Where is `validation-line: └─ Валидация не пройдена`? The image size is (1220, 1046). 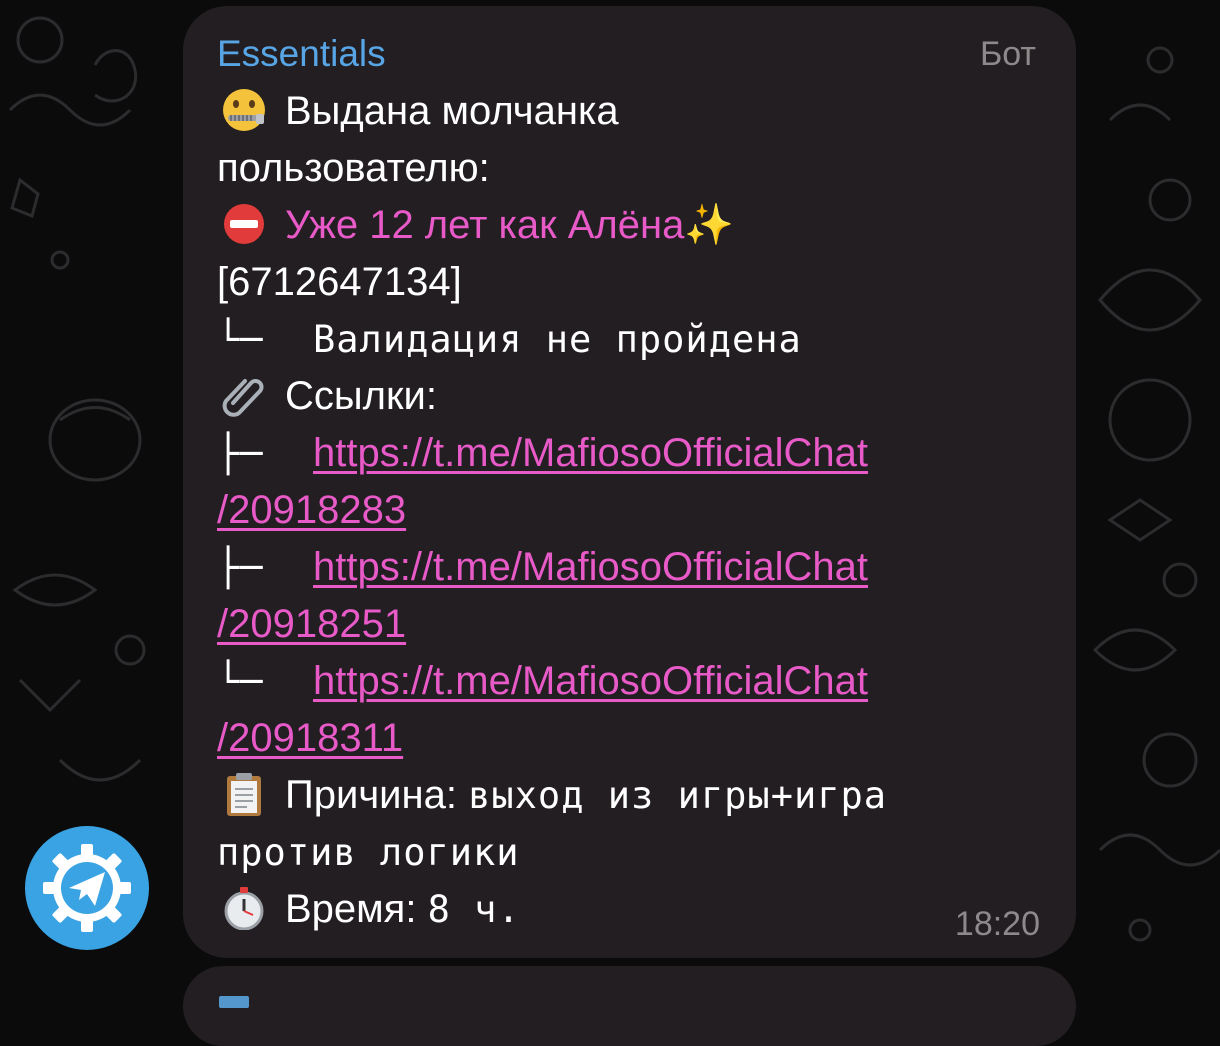 validation-line: └─ Валидация не пройдена is located at coordinates (626, 339).